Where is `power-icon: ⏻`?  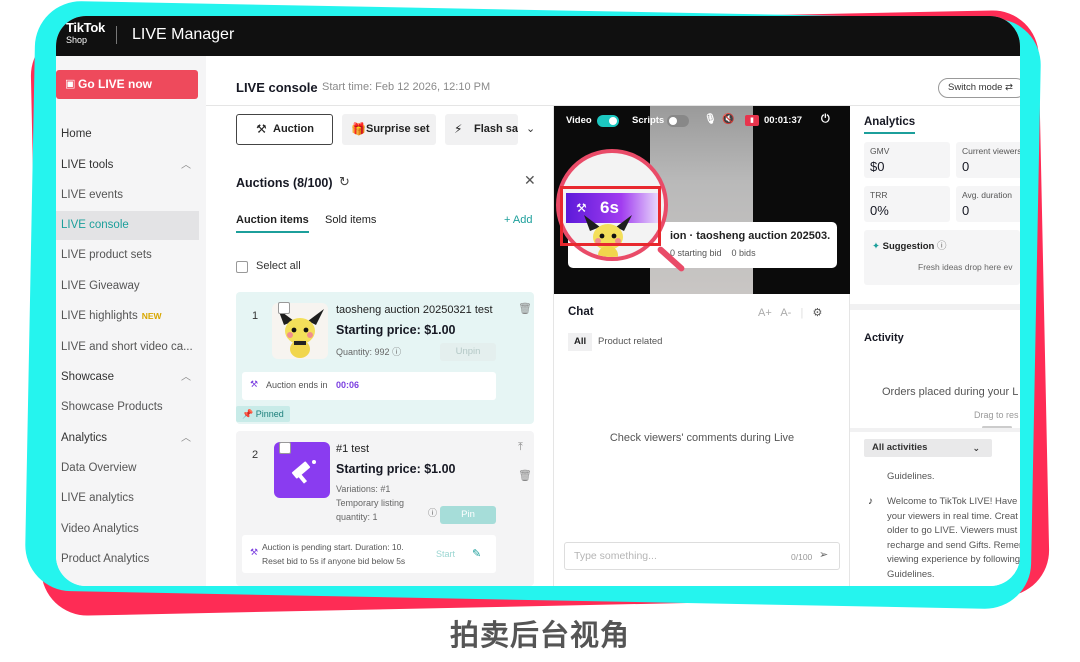 power-icon: ⏻ is located at coordinates (825, 119).